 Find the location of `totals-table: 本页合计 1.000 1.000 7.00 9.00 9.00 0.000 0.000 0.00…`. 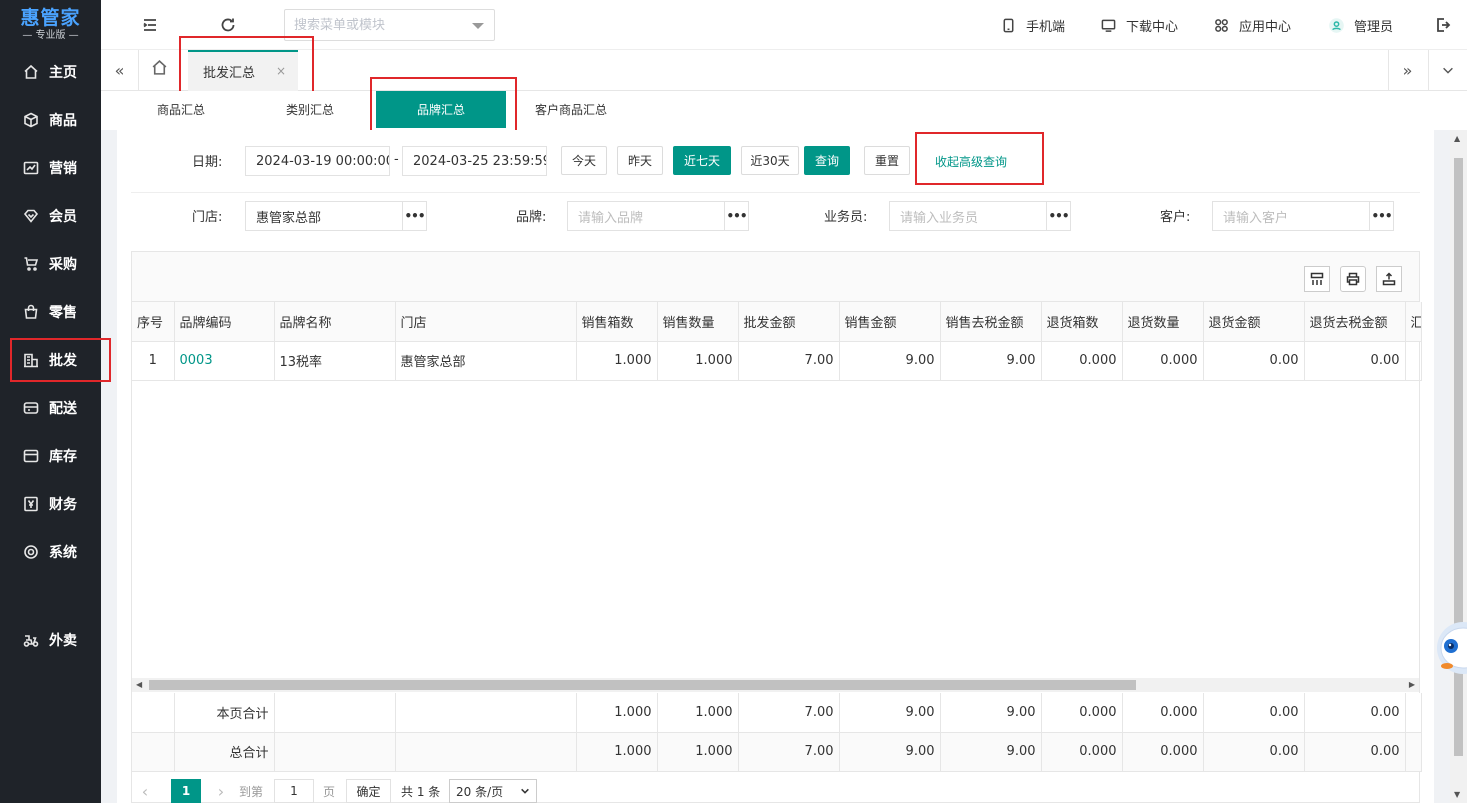

totals-table: 本页合计 1.000 1.000 7.00 9.00 9.00 0.000 0.000 0.00… is located at coordinates (777, 732).